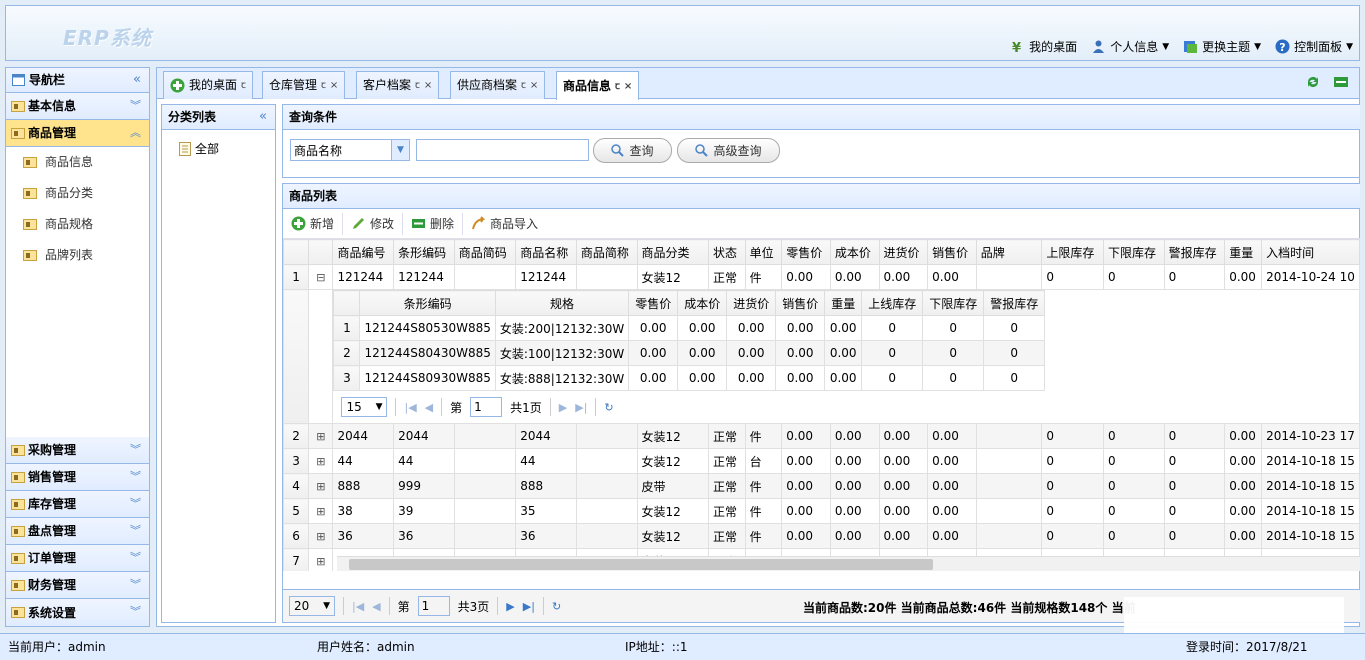  What do you see at coordinates (486, 407) in the screenshot?
I see `spec-page-input: 1` at bounding box center [486, 407].